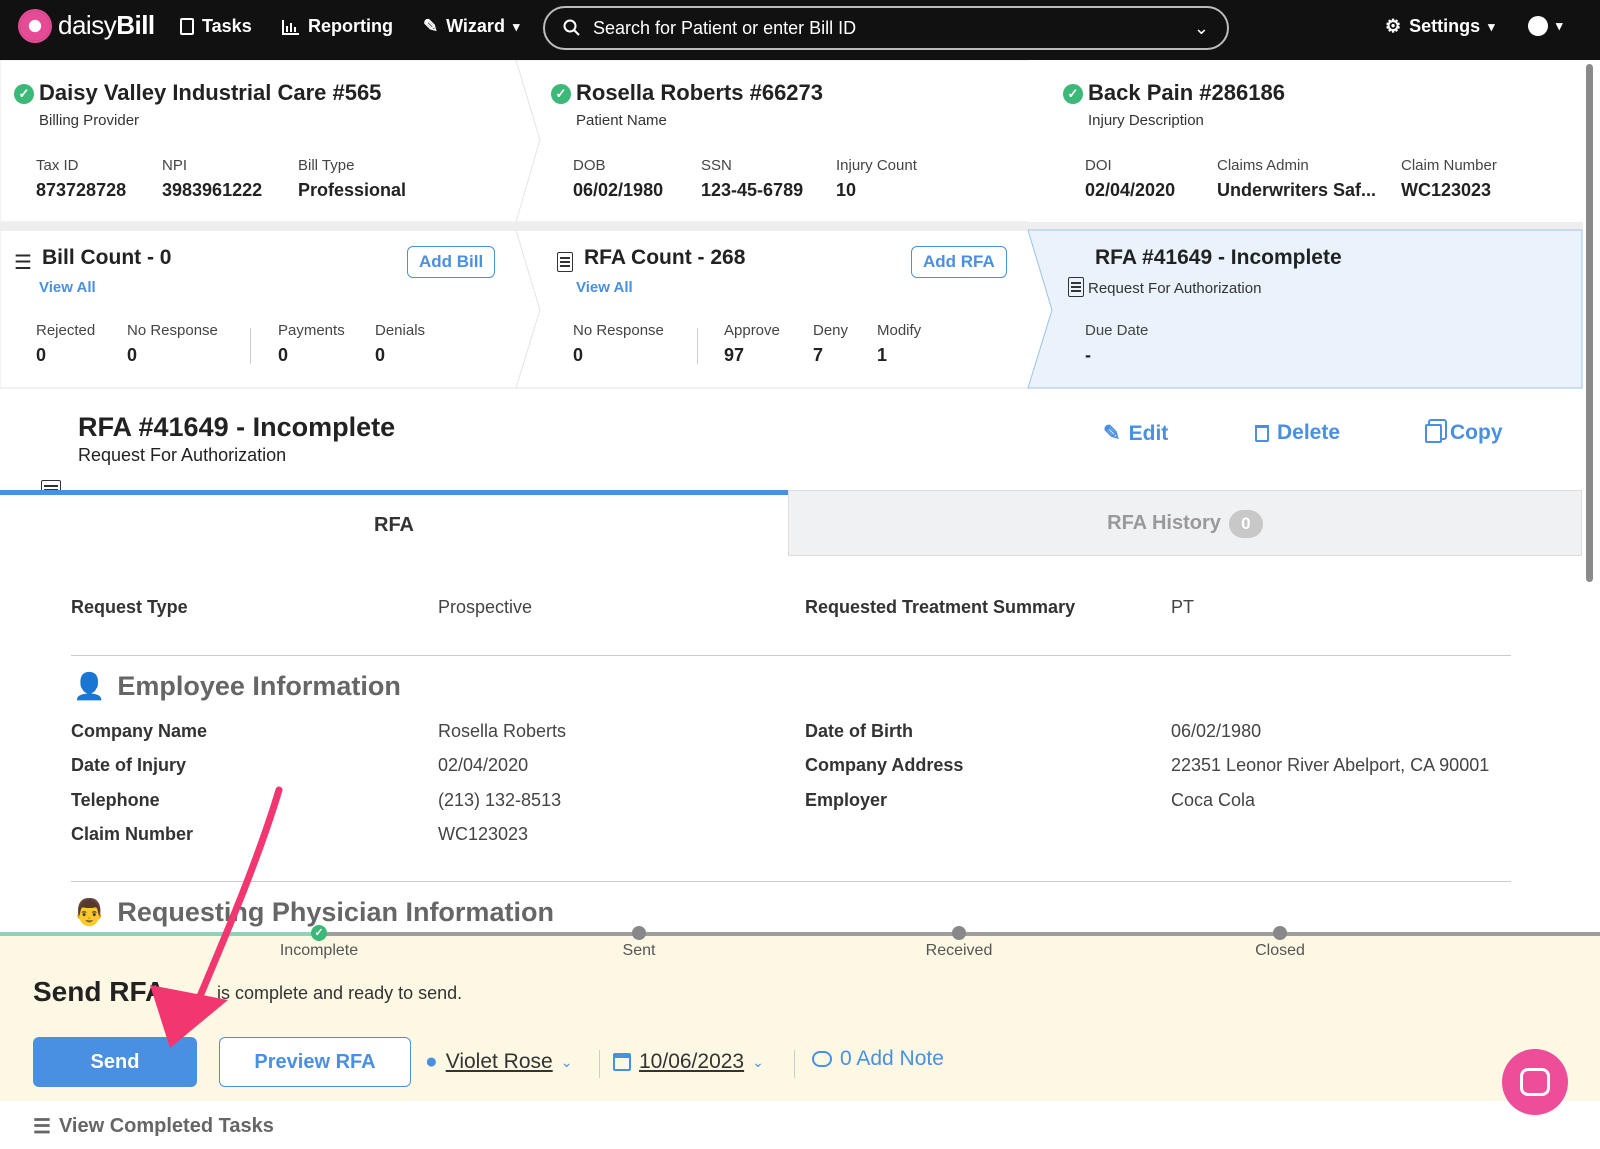 The image size is (1600, 1149). Describe the element at coordinates (1535, 1082) in the screenshot. I see `chat-button` at that location.